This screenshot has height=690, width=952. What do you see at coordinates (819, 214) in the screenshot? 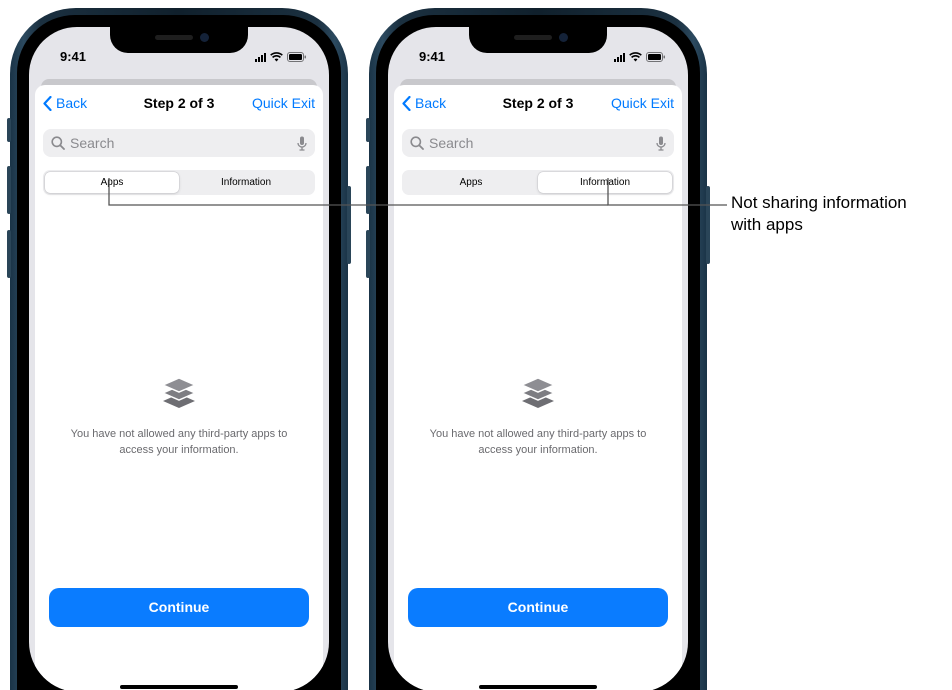
I see `callout-label: Not sharing information with apps` at bounding box center [819, 214].